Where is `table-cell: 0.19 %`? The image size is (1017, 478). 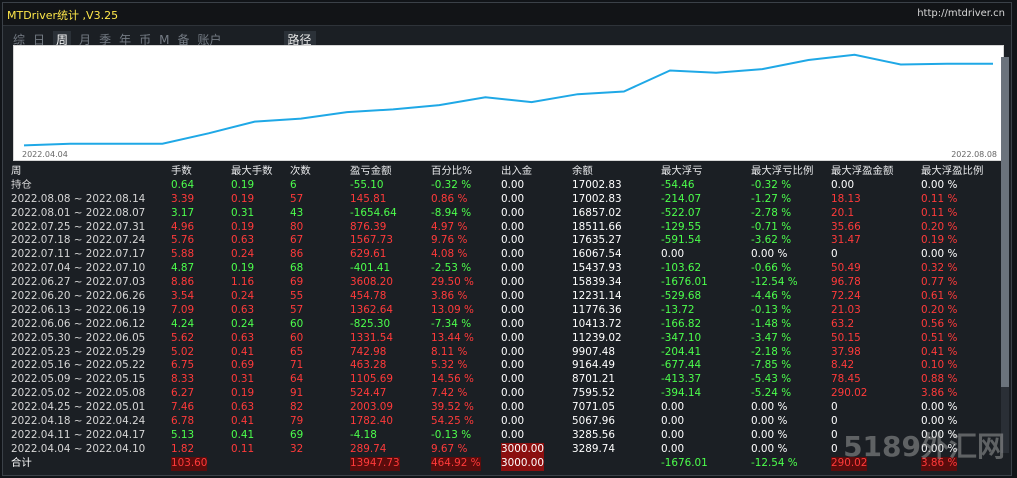 table-cell: 0.19 % is located at coordinates (939, 240).